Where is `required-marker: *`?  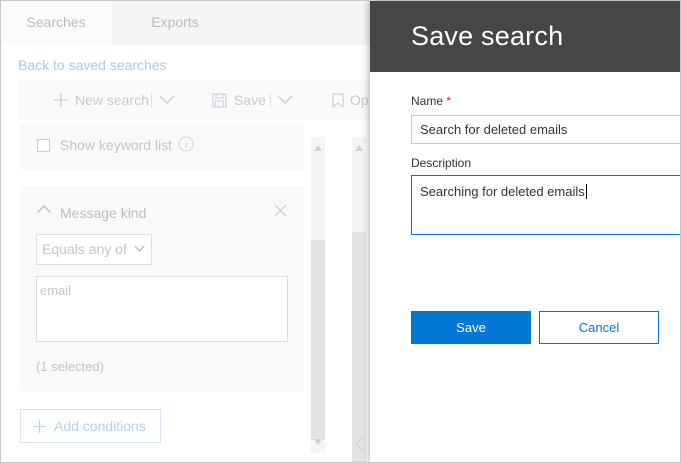
required-marker: * is located at coordinates (449, 101).